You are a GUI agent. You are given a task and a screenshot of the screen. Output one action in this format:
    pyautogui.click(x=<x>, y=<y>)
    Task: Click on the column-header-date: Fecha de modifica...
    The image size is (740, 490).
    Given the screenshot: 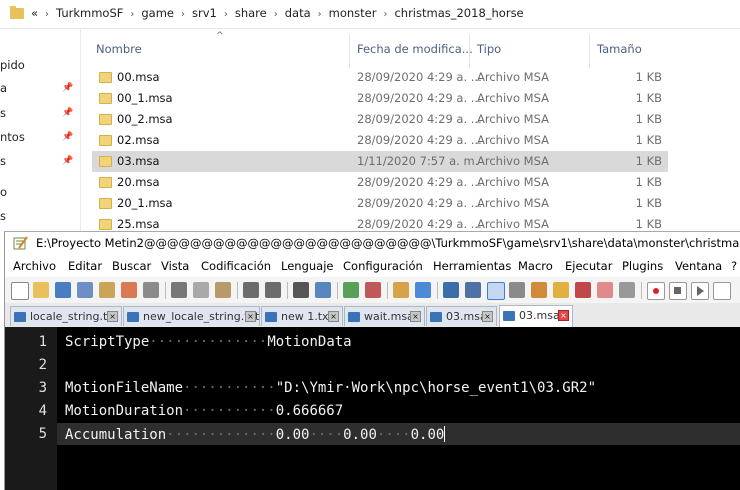 What is the action you would take?
    pyautogui.click(x=415, y=49)
    